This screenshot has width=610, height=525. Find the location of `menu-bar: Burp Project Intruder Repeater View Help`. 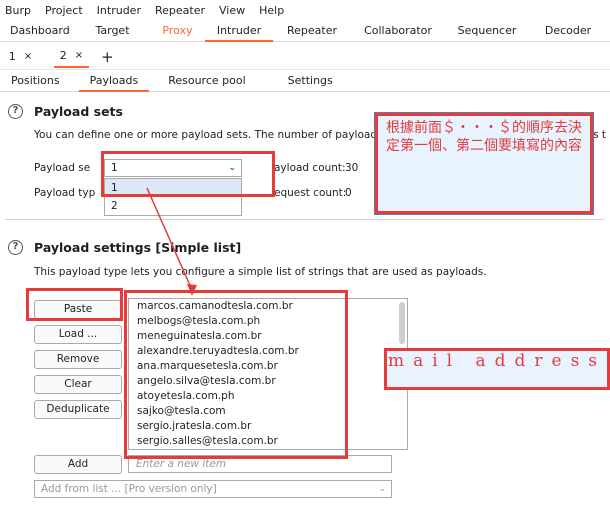

menu-bar: Burp Project Intruder Repeater View Help is located at coordinates (305, 10).